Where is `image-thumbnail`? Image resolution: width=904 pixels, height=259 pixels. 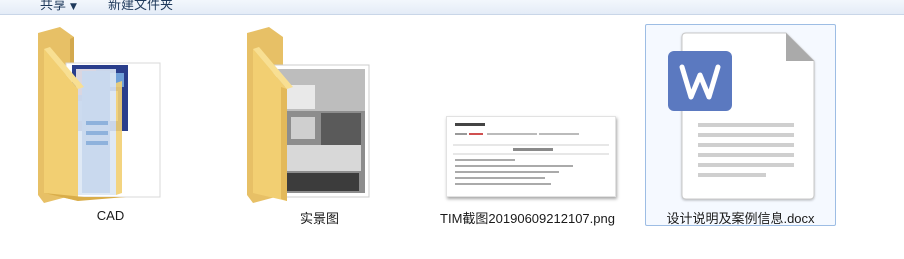
image-thumbnail is located at coordinates (527, 114).